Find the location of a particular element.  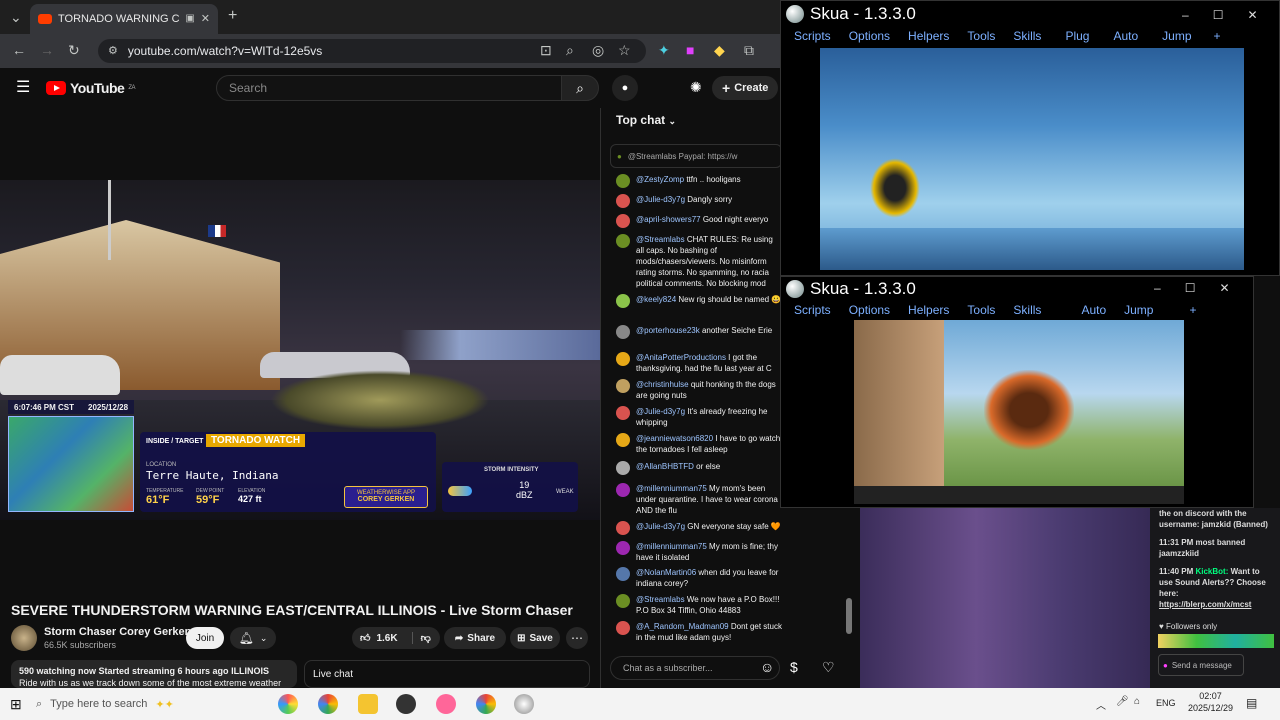

chat-author: @AllanBHBTFD is located at coordinates (666, 466).